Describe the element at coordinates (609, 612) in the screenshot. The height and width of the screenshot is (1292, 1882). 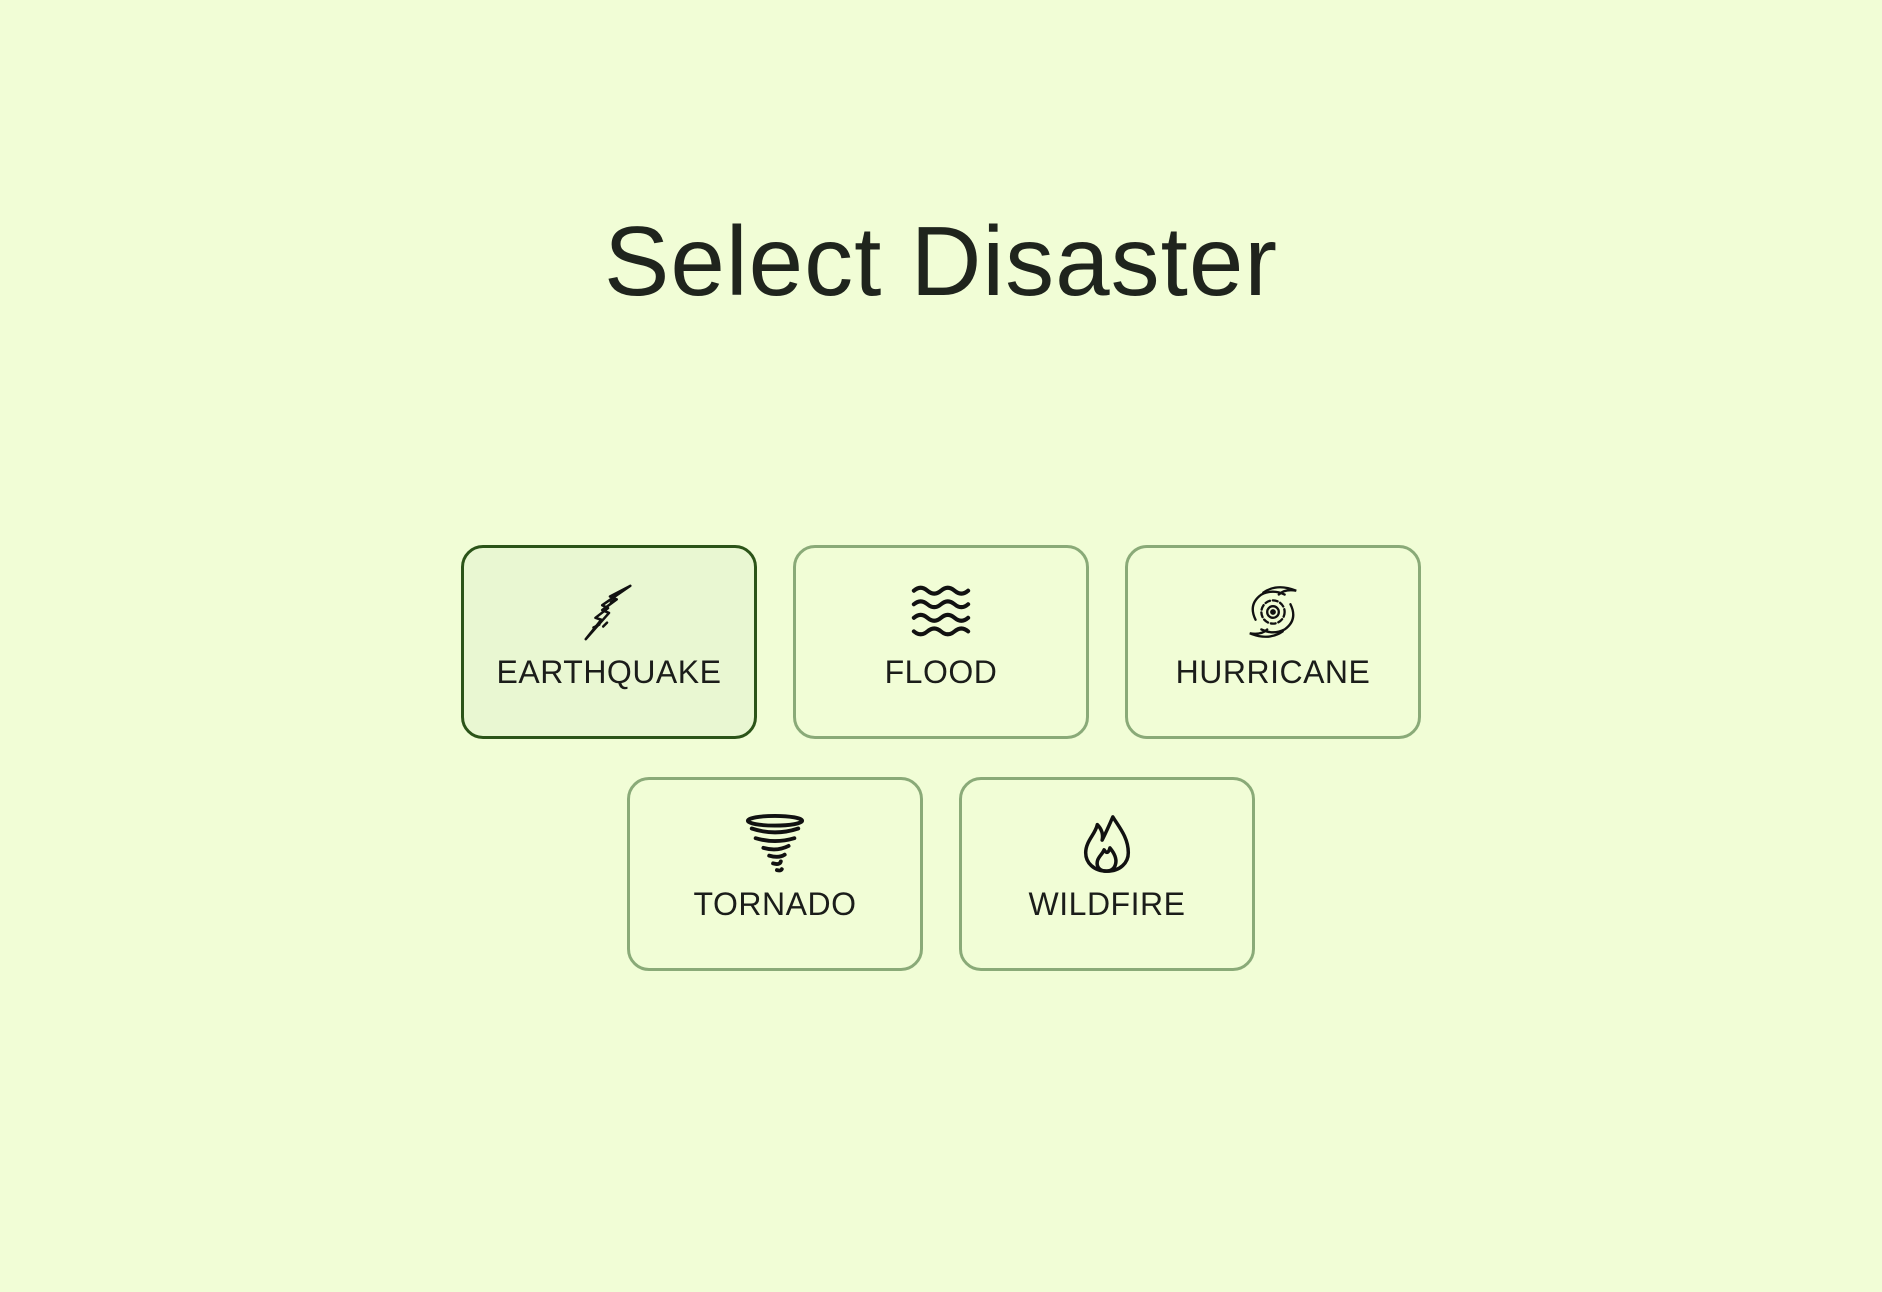
I see `earthquake-icon` at that location.